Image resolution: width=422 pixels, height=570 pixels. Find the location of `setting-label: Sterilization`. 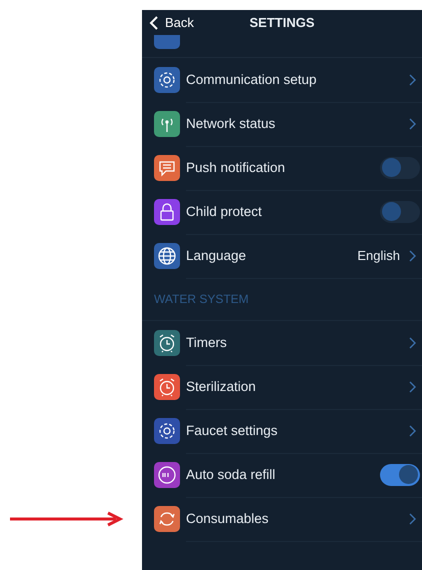

setting-label: Sterilization is located at coordinates (221, 386).